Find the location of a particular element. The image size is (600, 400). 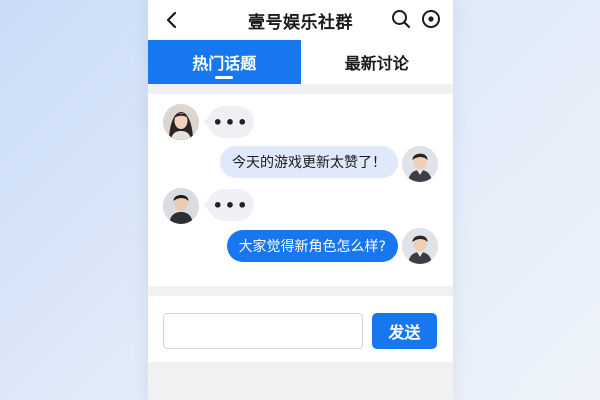

female-avatar is located at coordinates (181, 122).